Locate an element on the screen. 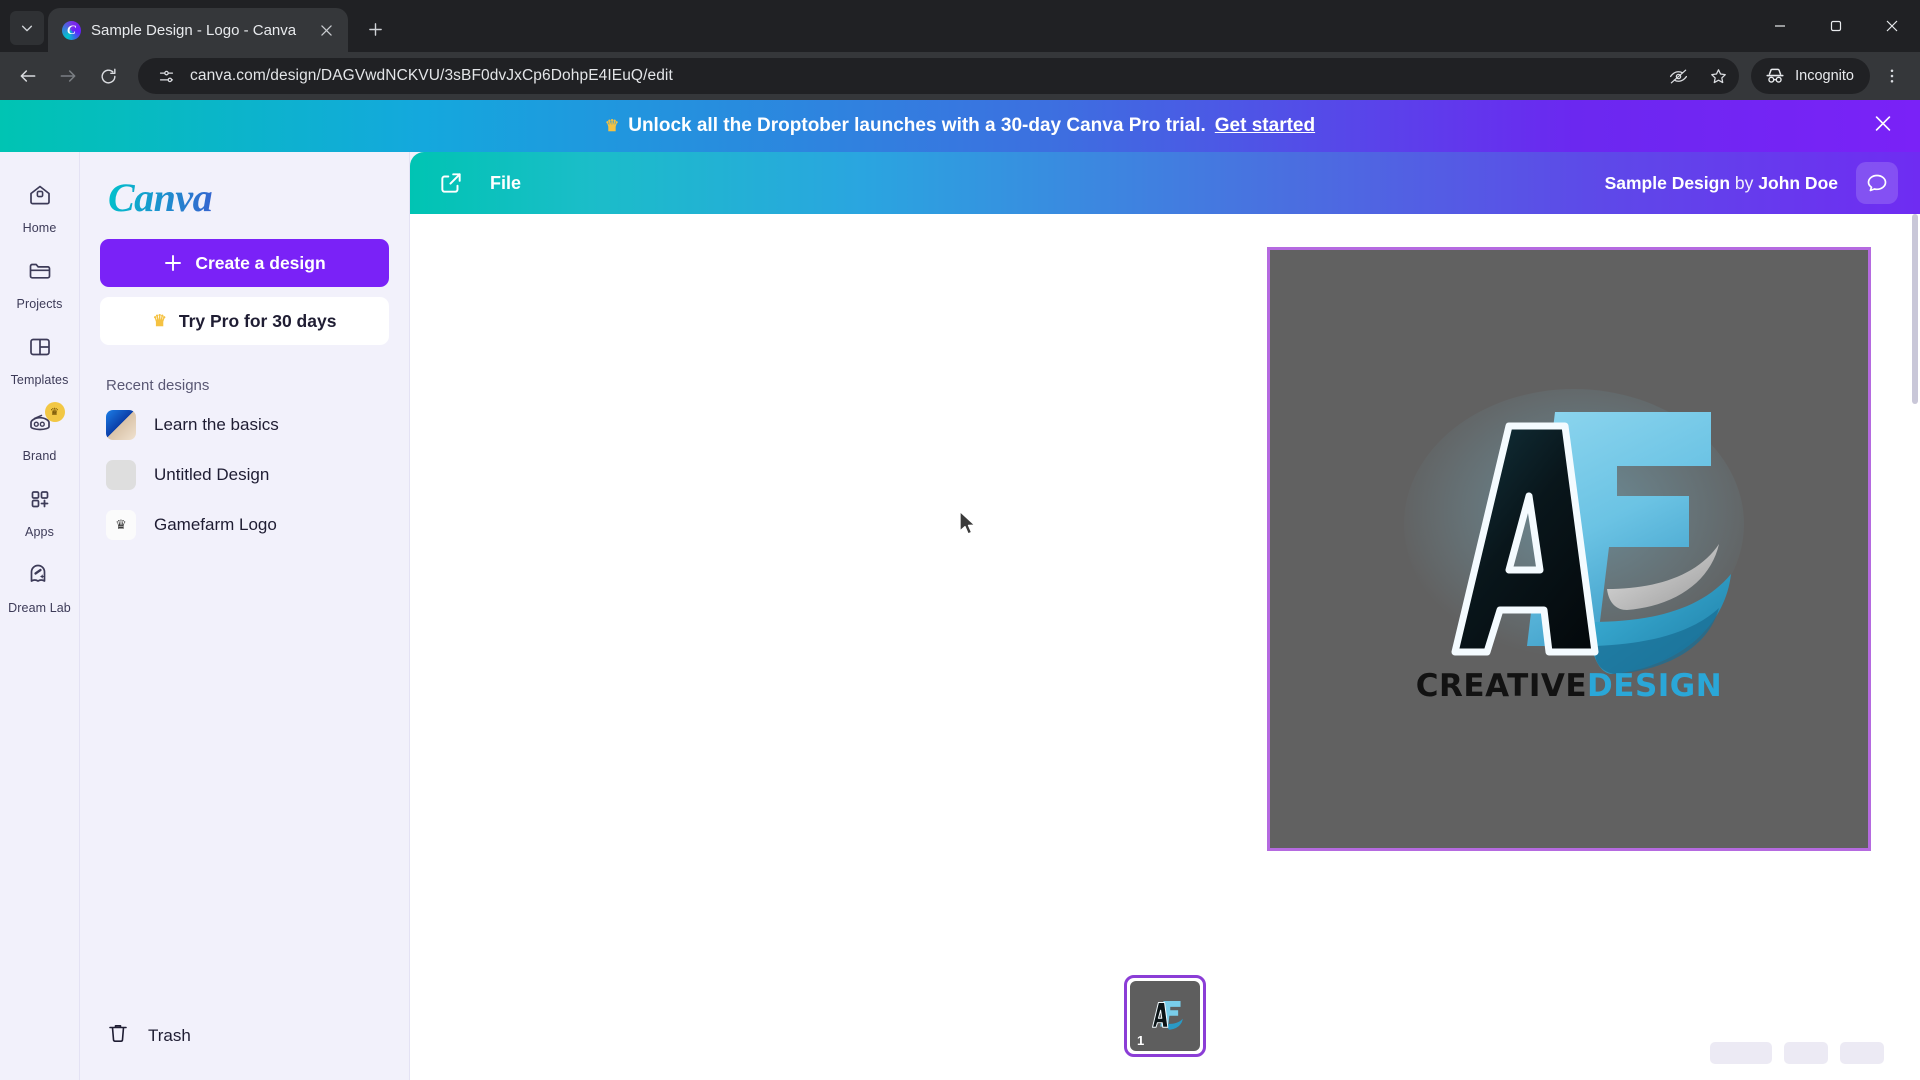  maximize-button is located at coordinates (1836, 26).